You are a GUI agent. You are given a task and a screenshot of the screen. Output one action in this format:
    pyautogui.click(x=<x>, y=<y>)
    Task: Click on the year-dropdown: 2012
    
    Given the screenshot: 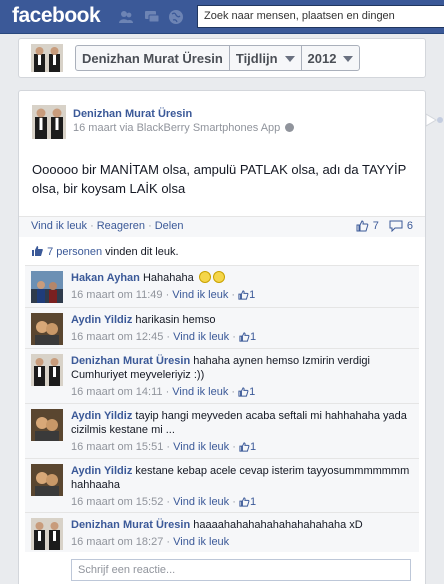 What is the action you would take?
    pyautogui.click(x=331, y=58)
    